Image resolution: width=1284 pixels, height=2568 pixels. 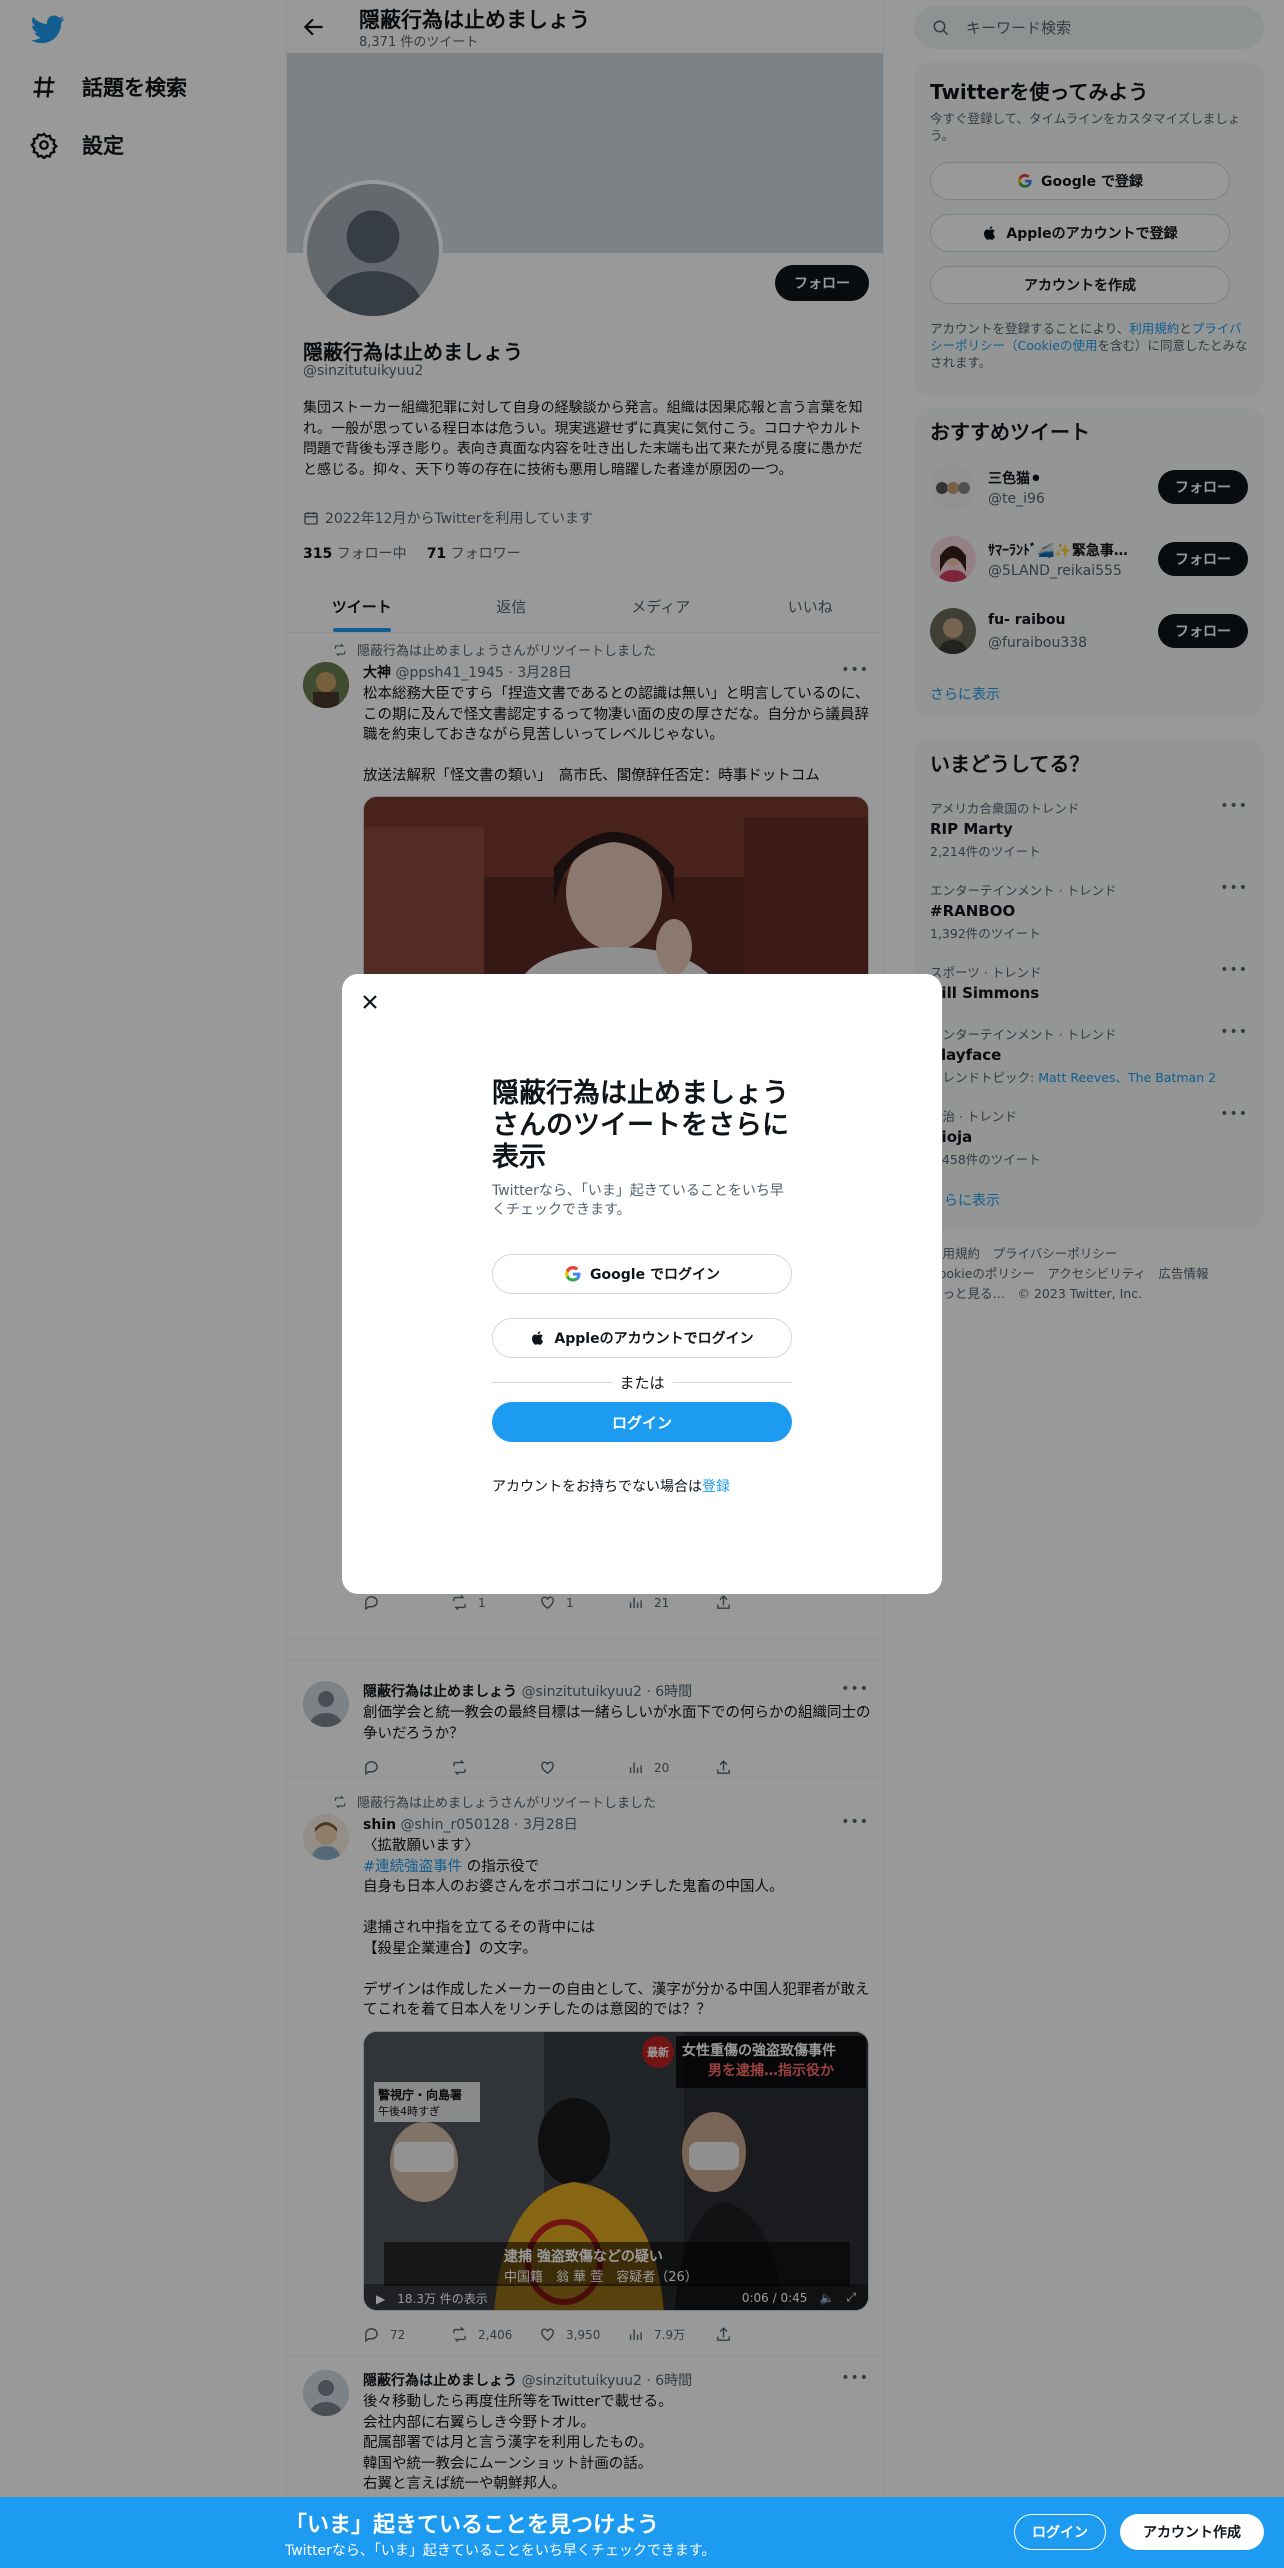 What do you see at coordinates (716, 1487) in the screenshot?
I see `signup-link: 登録` at bounding box center [716, 1487].